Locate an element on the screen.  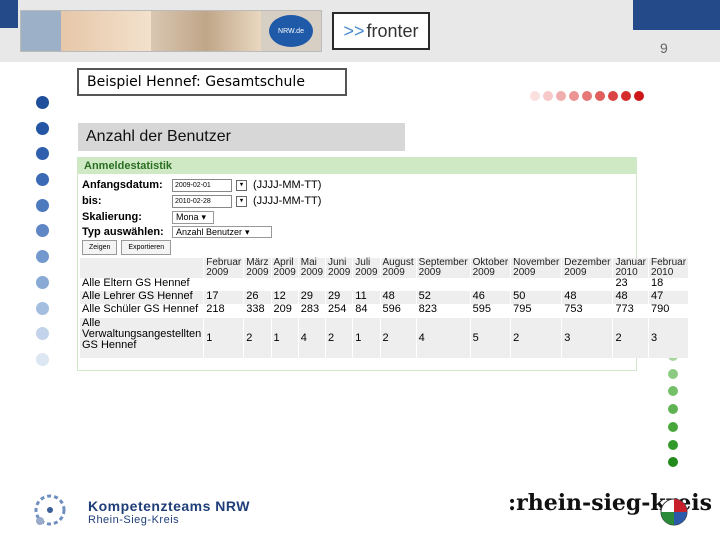
start-date-format-hint: (JJJJ-MM-TT) is located at coordinates (287, 185).